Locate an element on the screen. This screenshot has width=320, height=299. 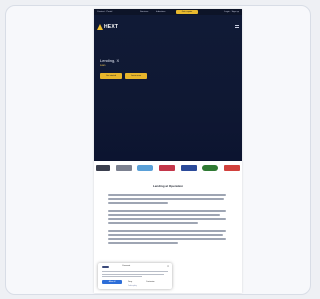
logo-wordmark: HEXT is located at coordinates (111, 26).